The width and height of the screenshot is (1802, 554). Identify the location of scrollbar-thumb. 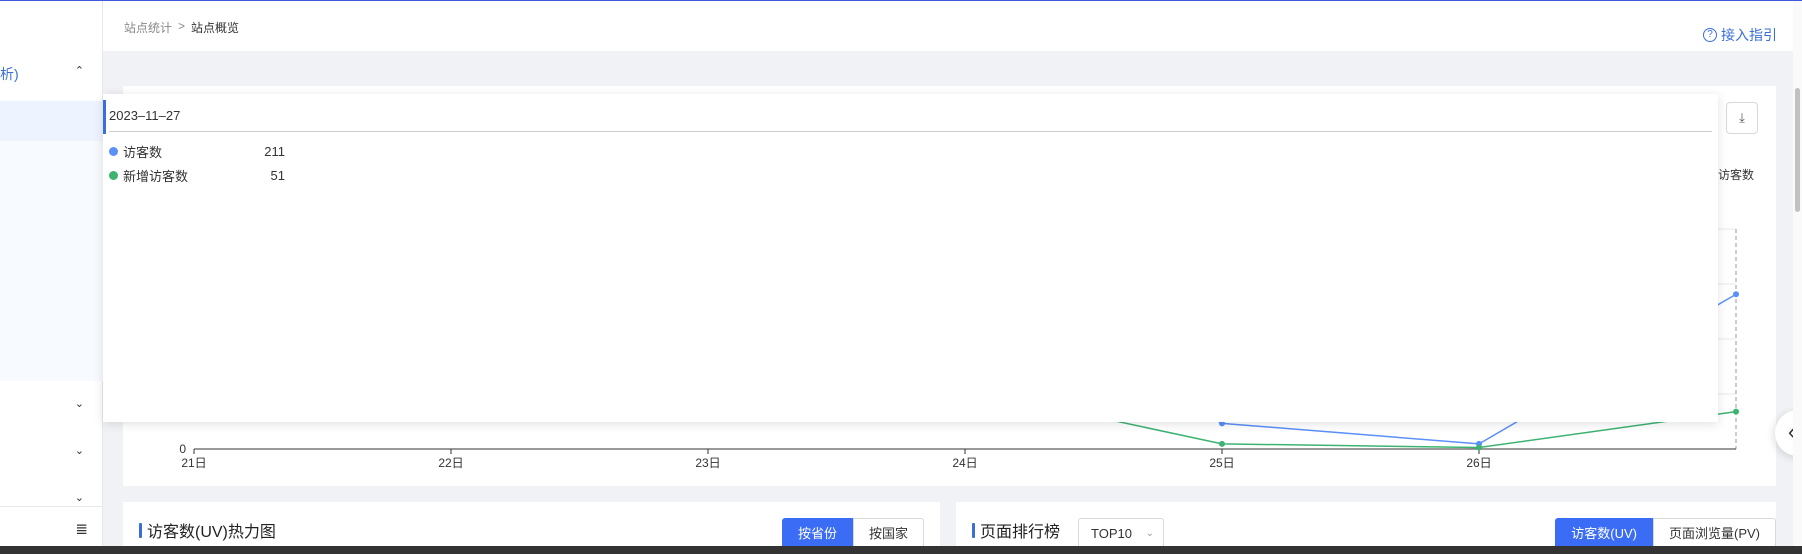
(1797, 150).